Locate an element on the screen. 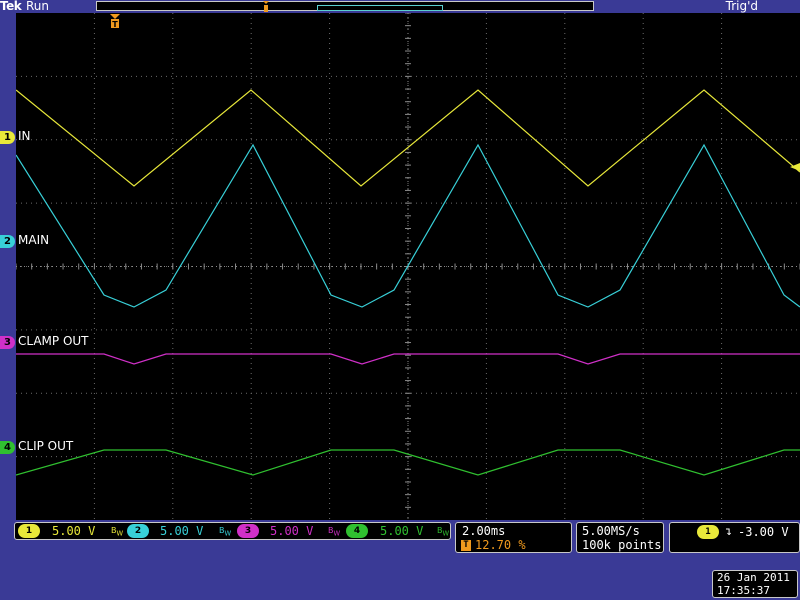  ch4-scale: 5.00 V is located at coordinates (401, 531).